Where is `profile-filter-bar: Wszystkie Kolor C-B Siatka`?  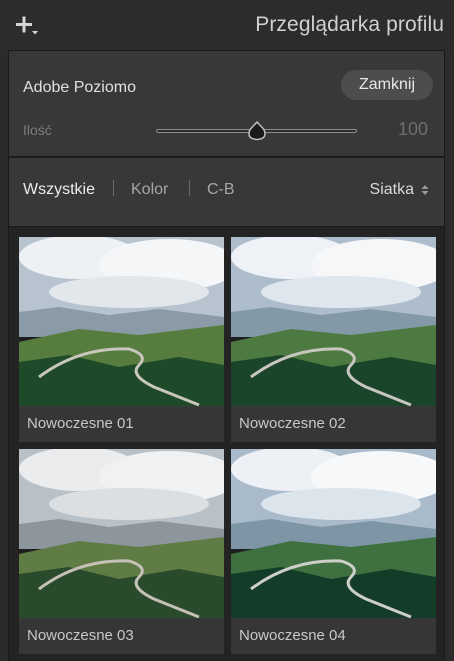 profile-filter-bar: Wszystkie Kolor C-B Siatka is located at coordinates (226, 193).